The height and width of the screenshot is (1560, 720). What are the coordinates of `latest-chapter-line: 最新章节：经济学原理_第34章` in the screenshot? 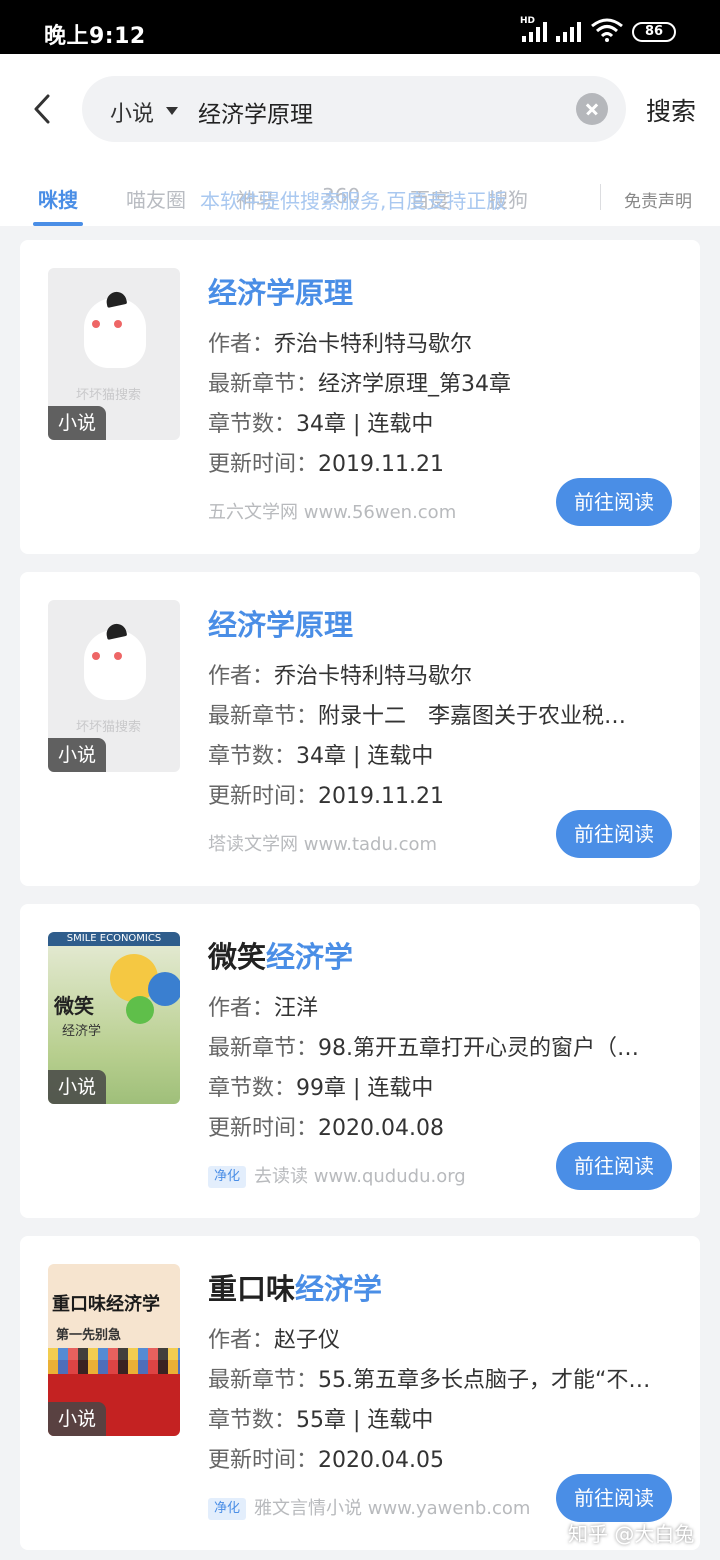 It's located at (360, 384).